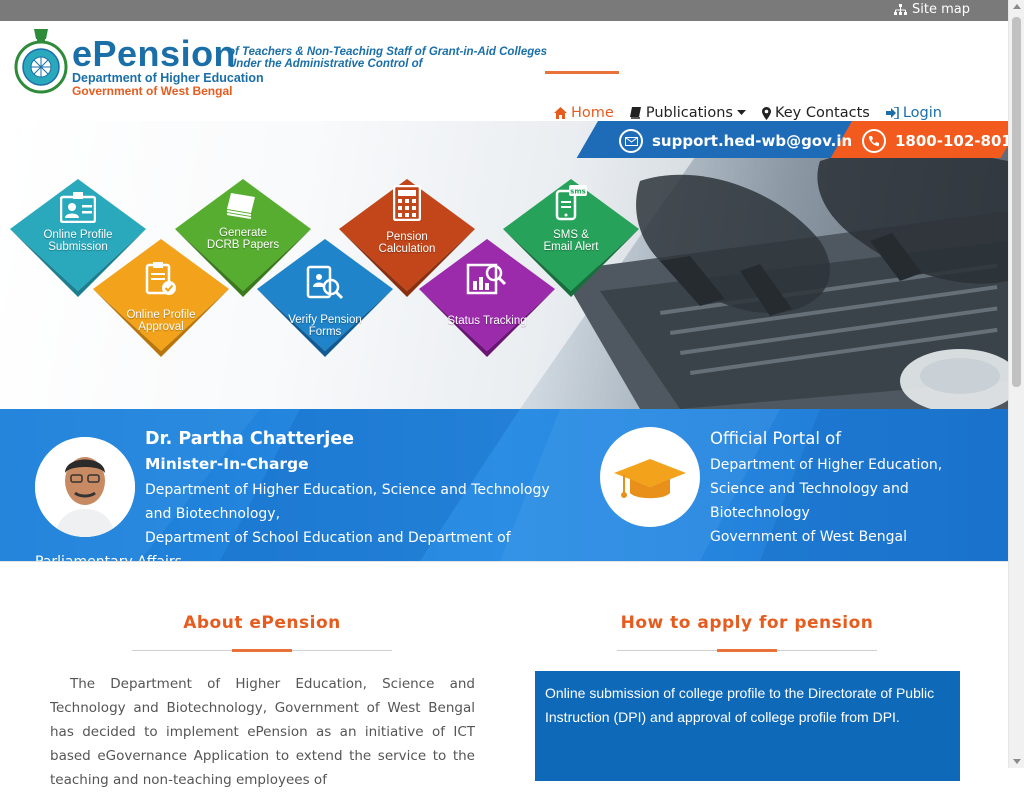  Describe the element at coordinates (325, 320) in the screenshot. I see `tile-label-line1: Verify Pension` at that location.